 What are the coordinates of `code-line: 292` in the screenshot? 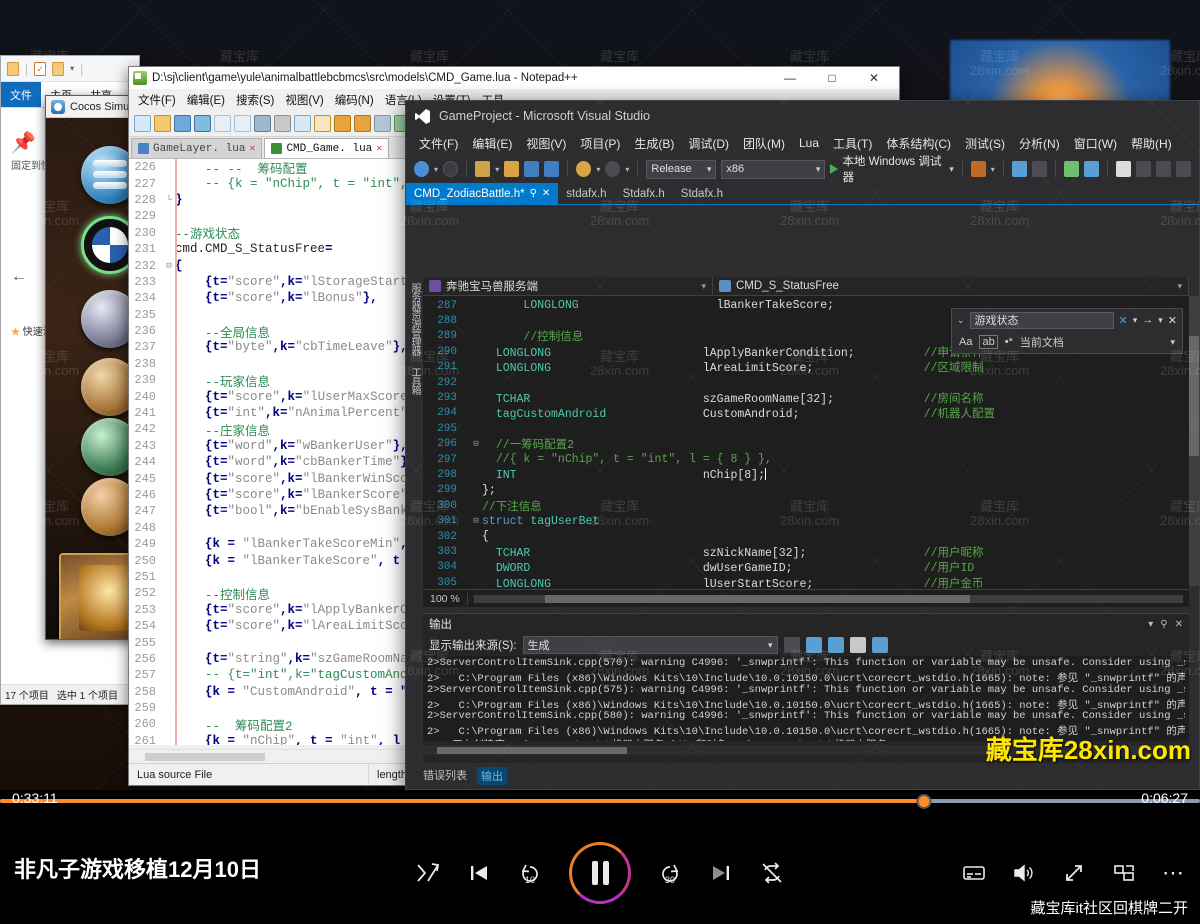 It's located at (806, 382).